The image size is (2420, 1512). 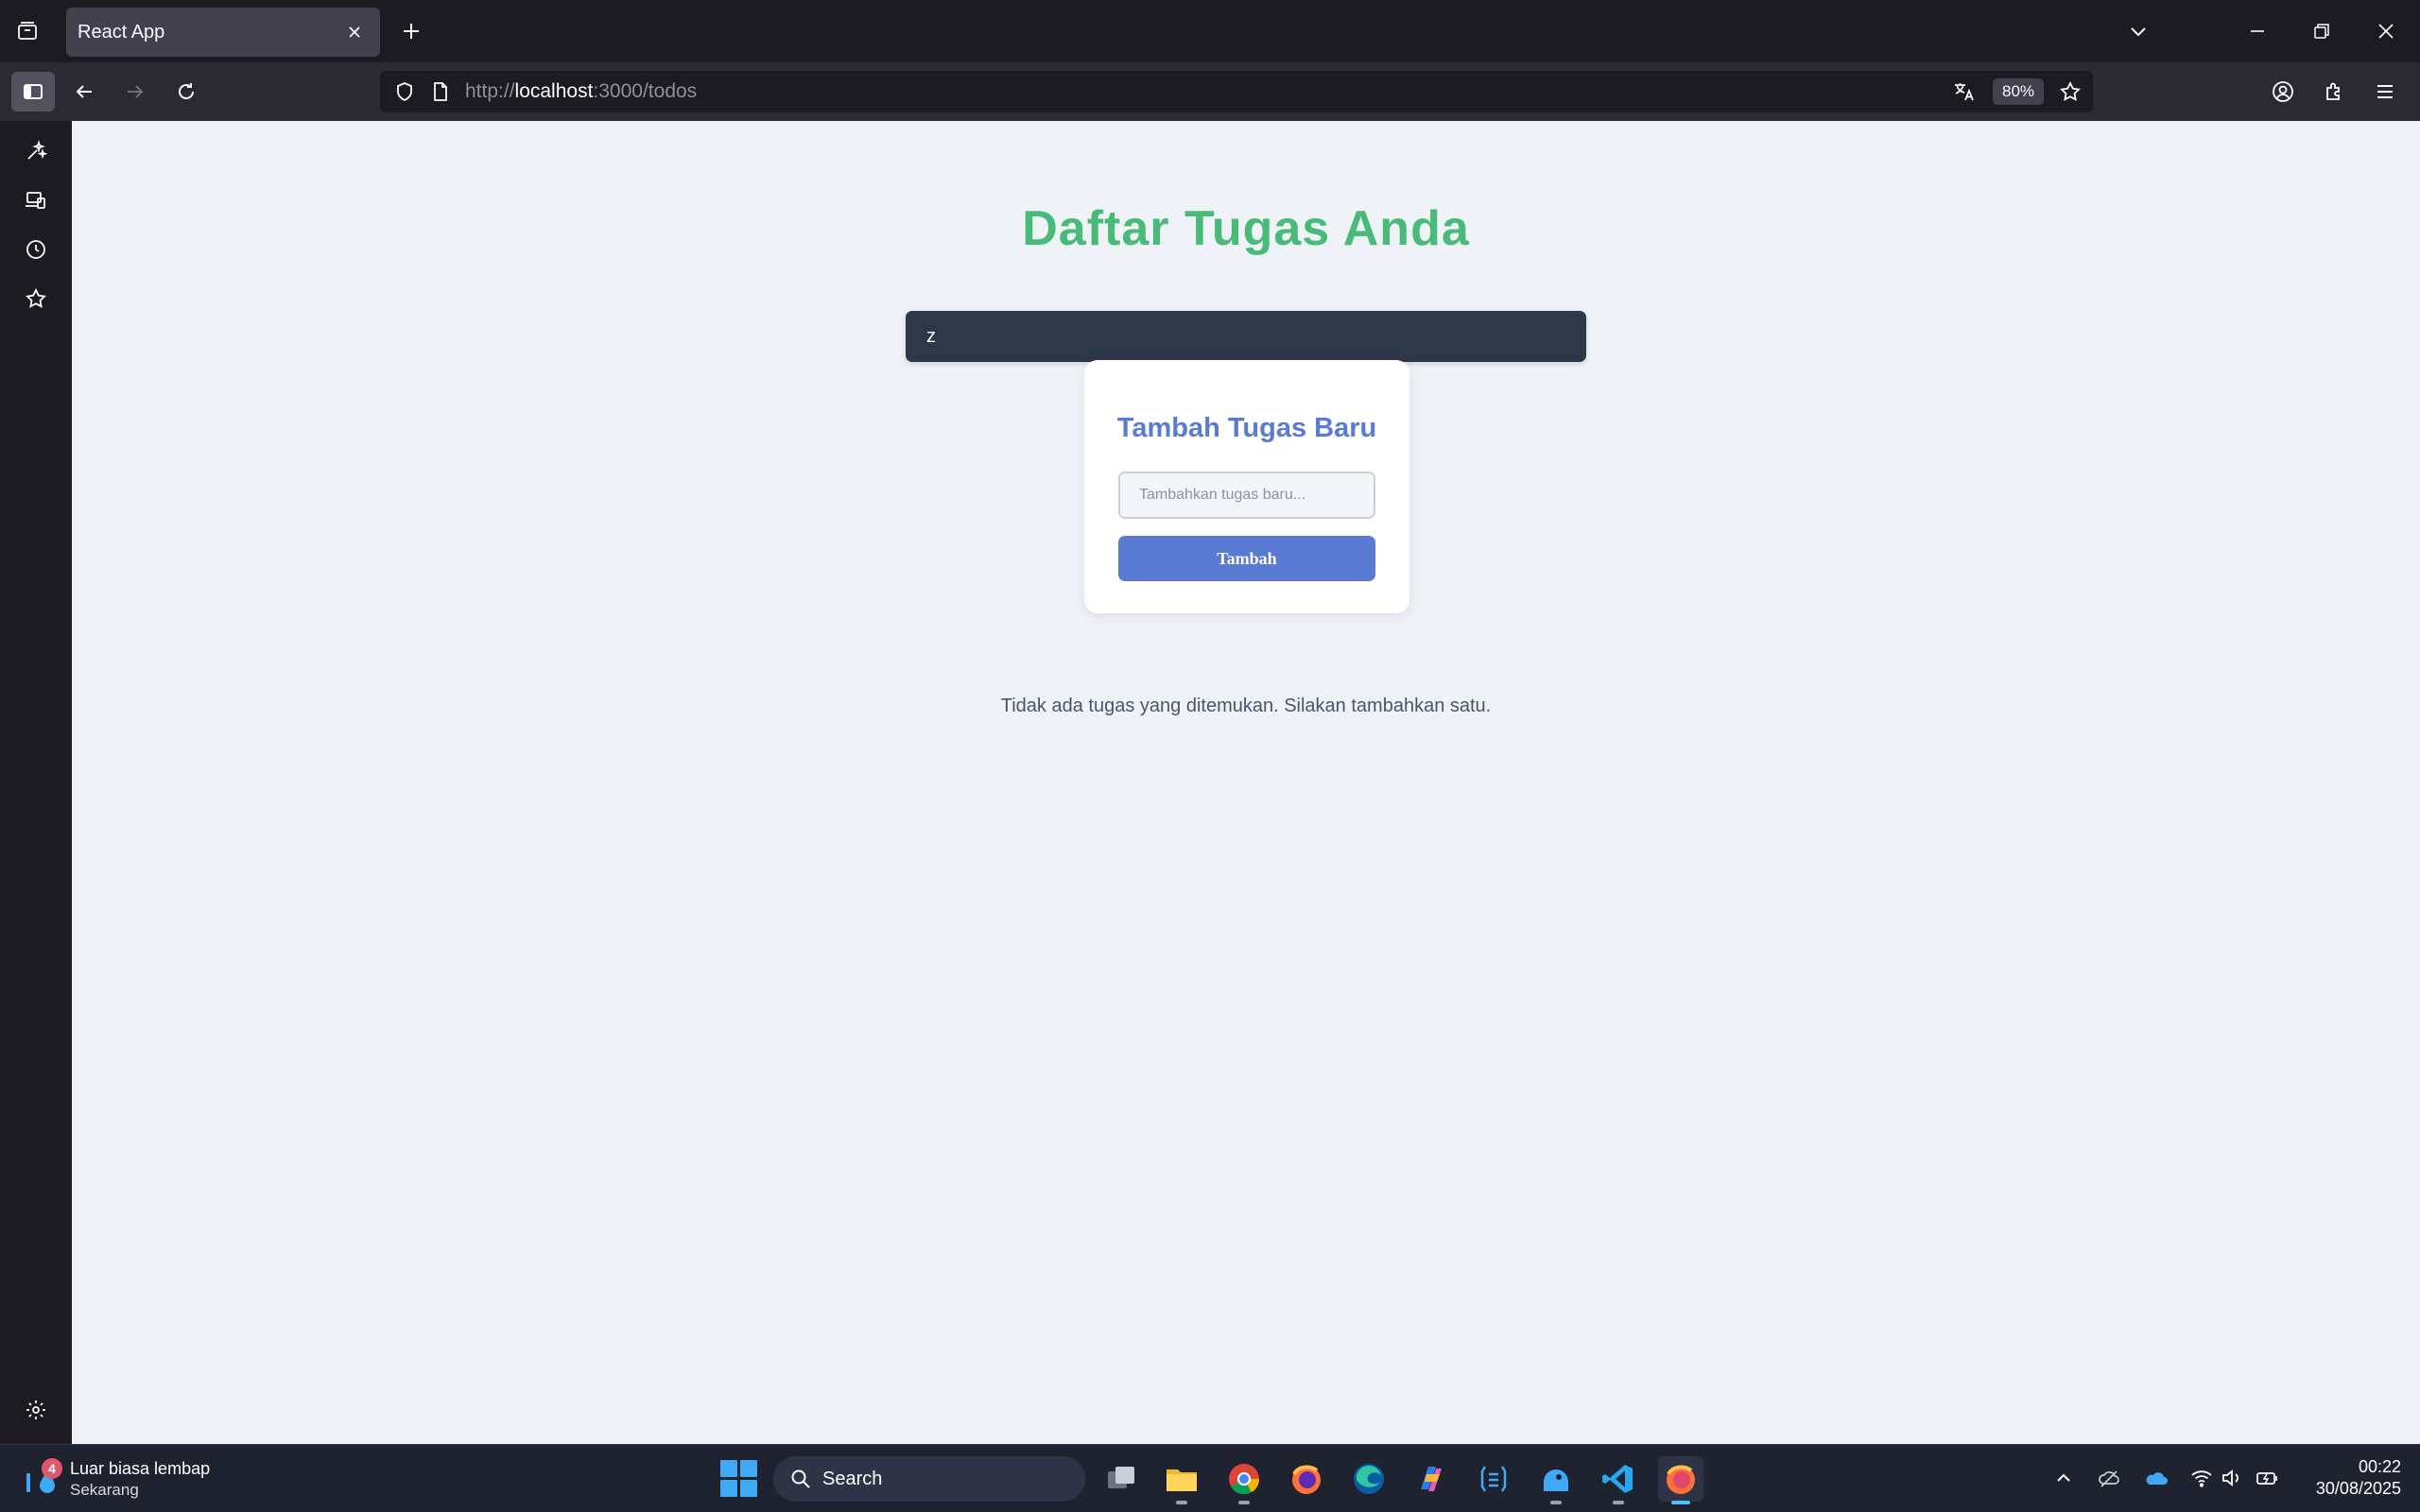 What do you see at coordinates (36, 299) in the screenshot?
I see `bookmarks-icon` at bounding box center [36, 299].